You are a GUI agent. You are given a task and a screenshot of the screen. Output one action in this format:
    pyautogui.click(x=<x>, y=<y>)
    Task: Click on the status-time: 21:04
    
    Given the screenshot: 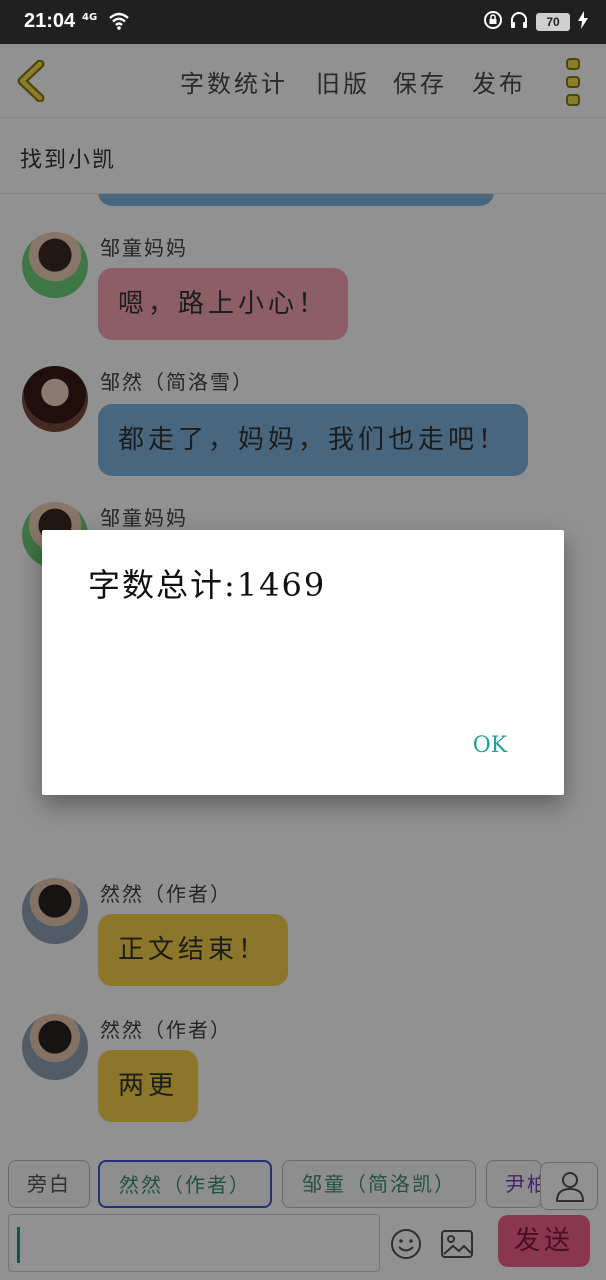 What is the action you would take?
    pyautogui.click(x=50, y=21)
    